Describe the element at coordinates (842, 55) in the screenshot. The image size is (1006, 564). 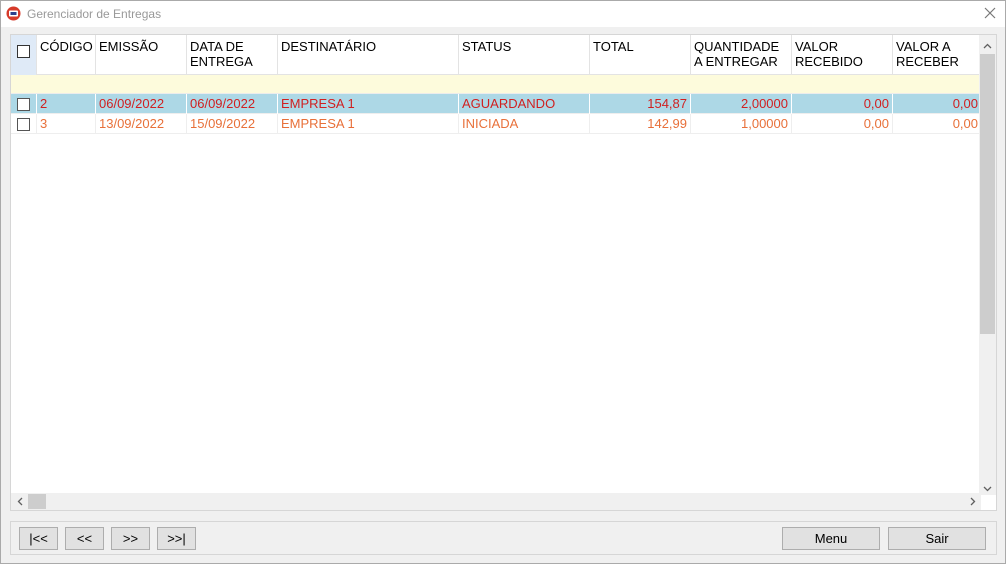
I see `column-header-valor-recebido: VALOR RECEBIDO` at that location.